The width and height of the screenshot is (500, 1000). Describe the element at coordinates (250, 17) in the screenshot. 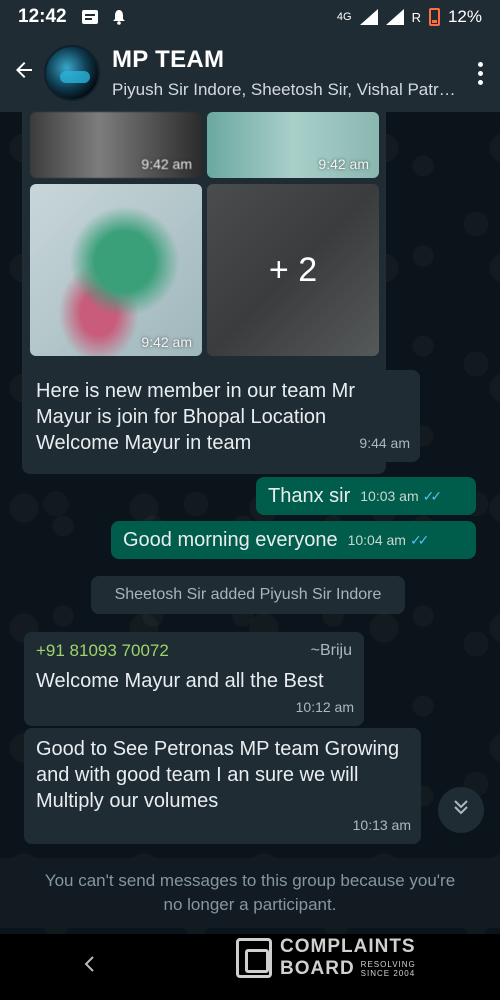

I see `status-bar: 12:42 4G R 12%` at that location.